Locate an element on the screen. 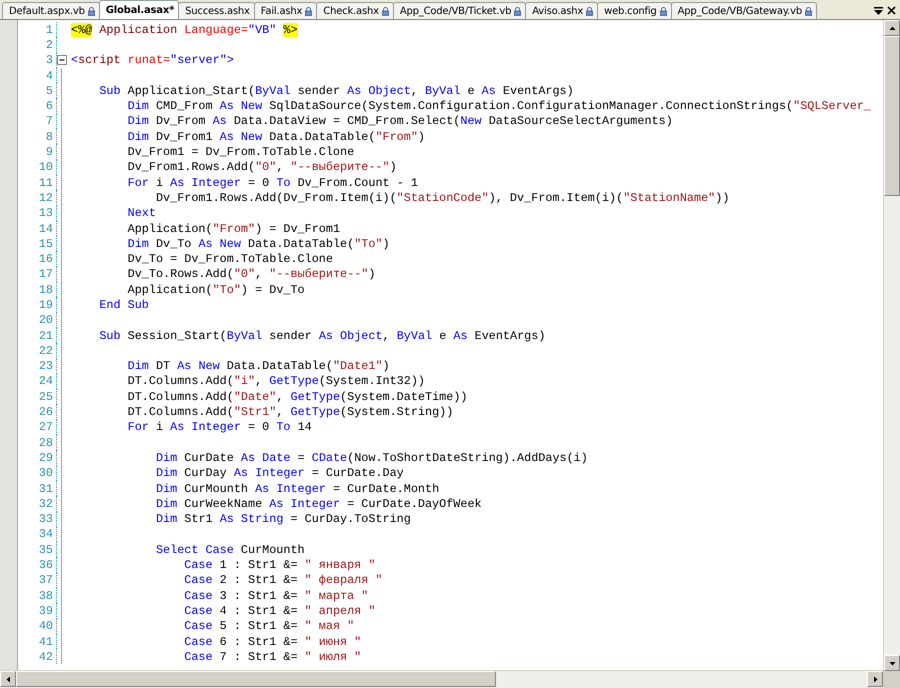  line-number: 9 is located at coordinates (49, 152).